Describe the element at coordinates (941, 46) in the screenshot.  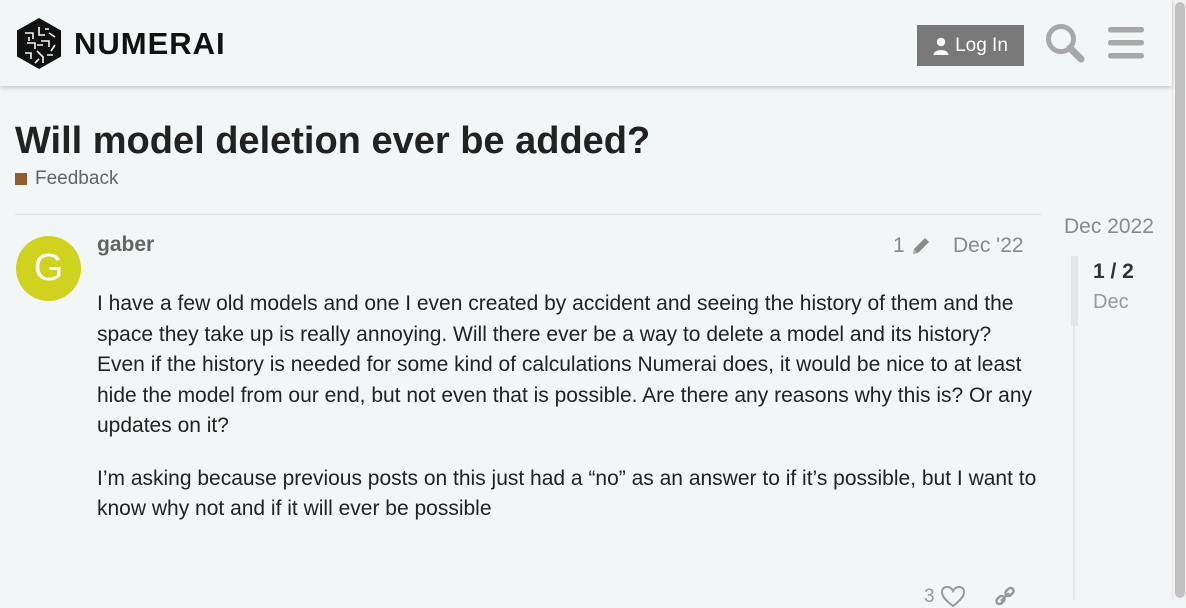
I see `user-icon` at that location.